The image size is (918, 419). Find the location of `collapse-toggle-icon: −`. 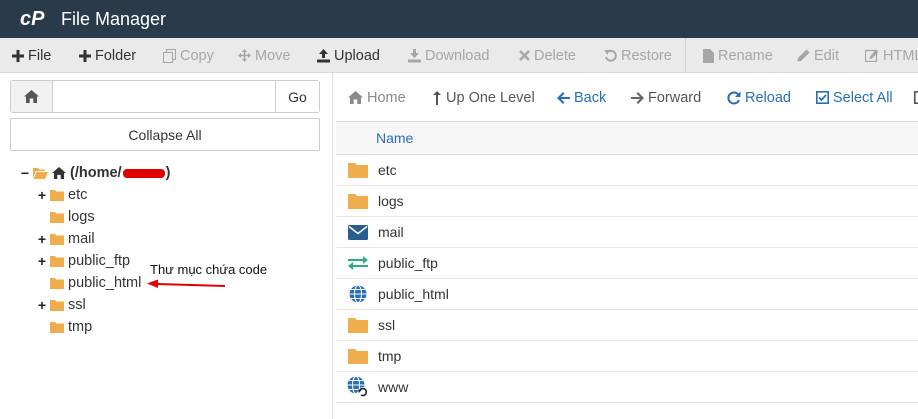

collapse-toggle-icon: − is located at coordinates (25, 173).